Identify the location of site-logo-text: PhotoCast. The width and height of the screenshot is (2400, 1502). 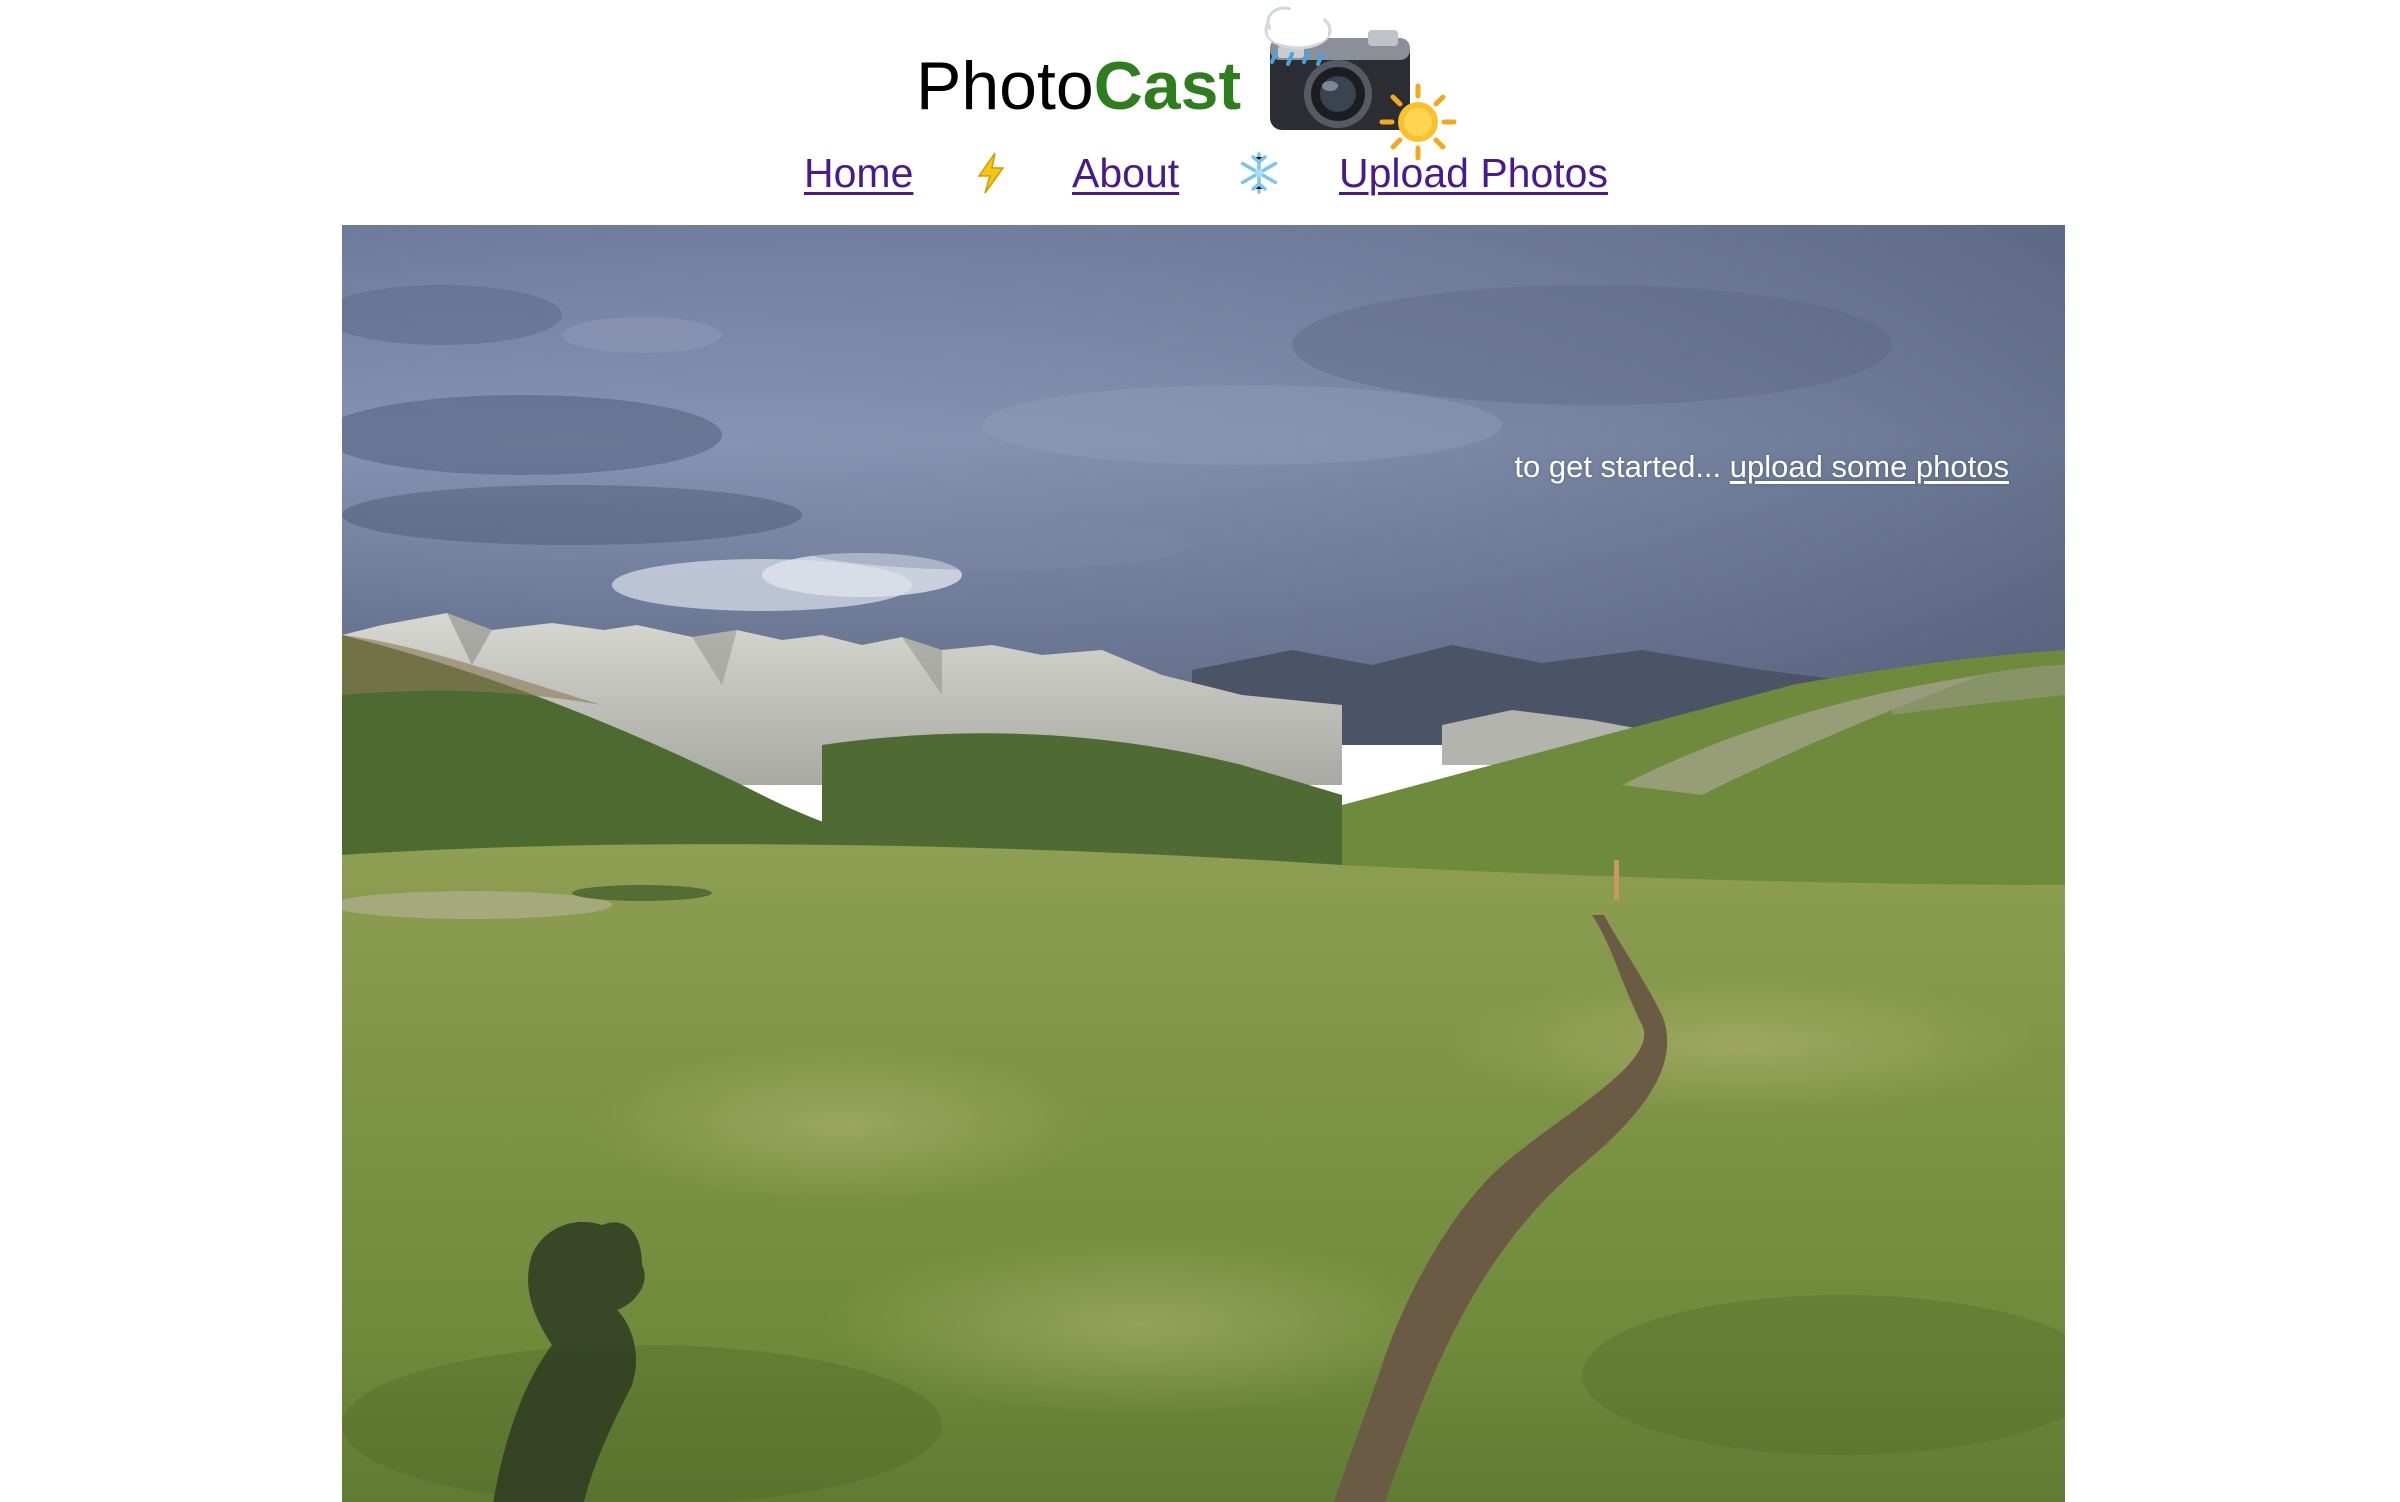
(1078, 86).